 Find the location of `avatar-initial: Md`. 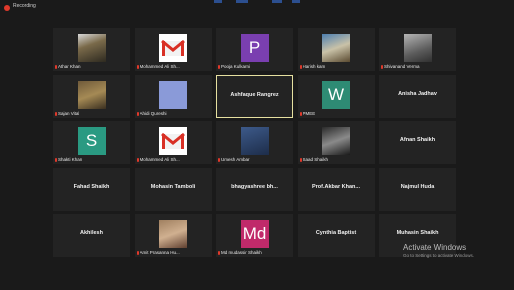

avatar-initial: Md is located at coordinates (254, 234).